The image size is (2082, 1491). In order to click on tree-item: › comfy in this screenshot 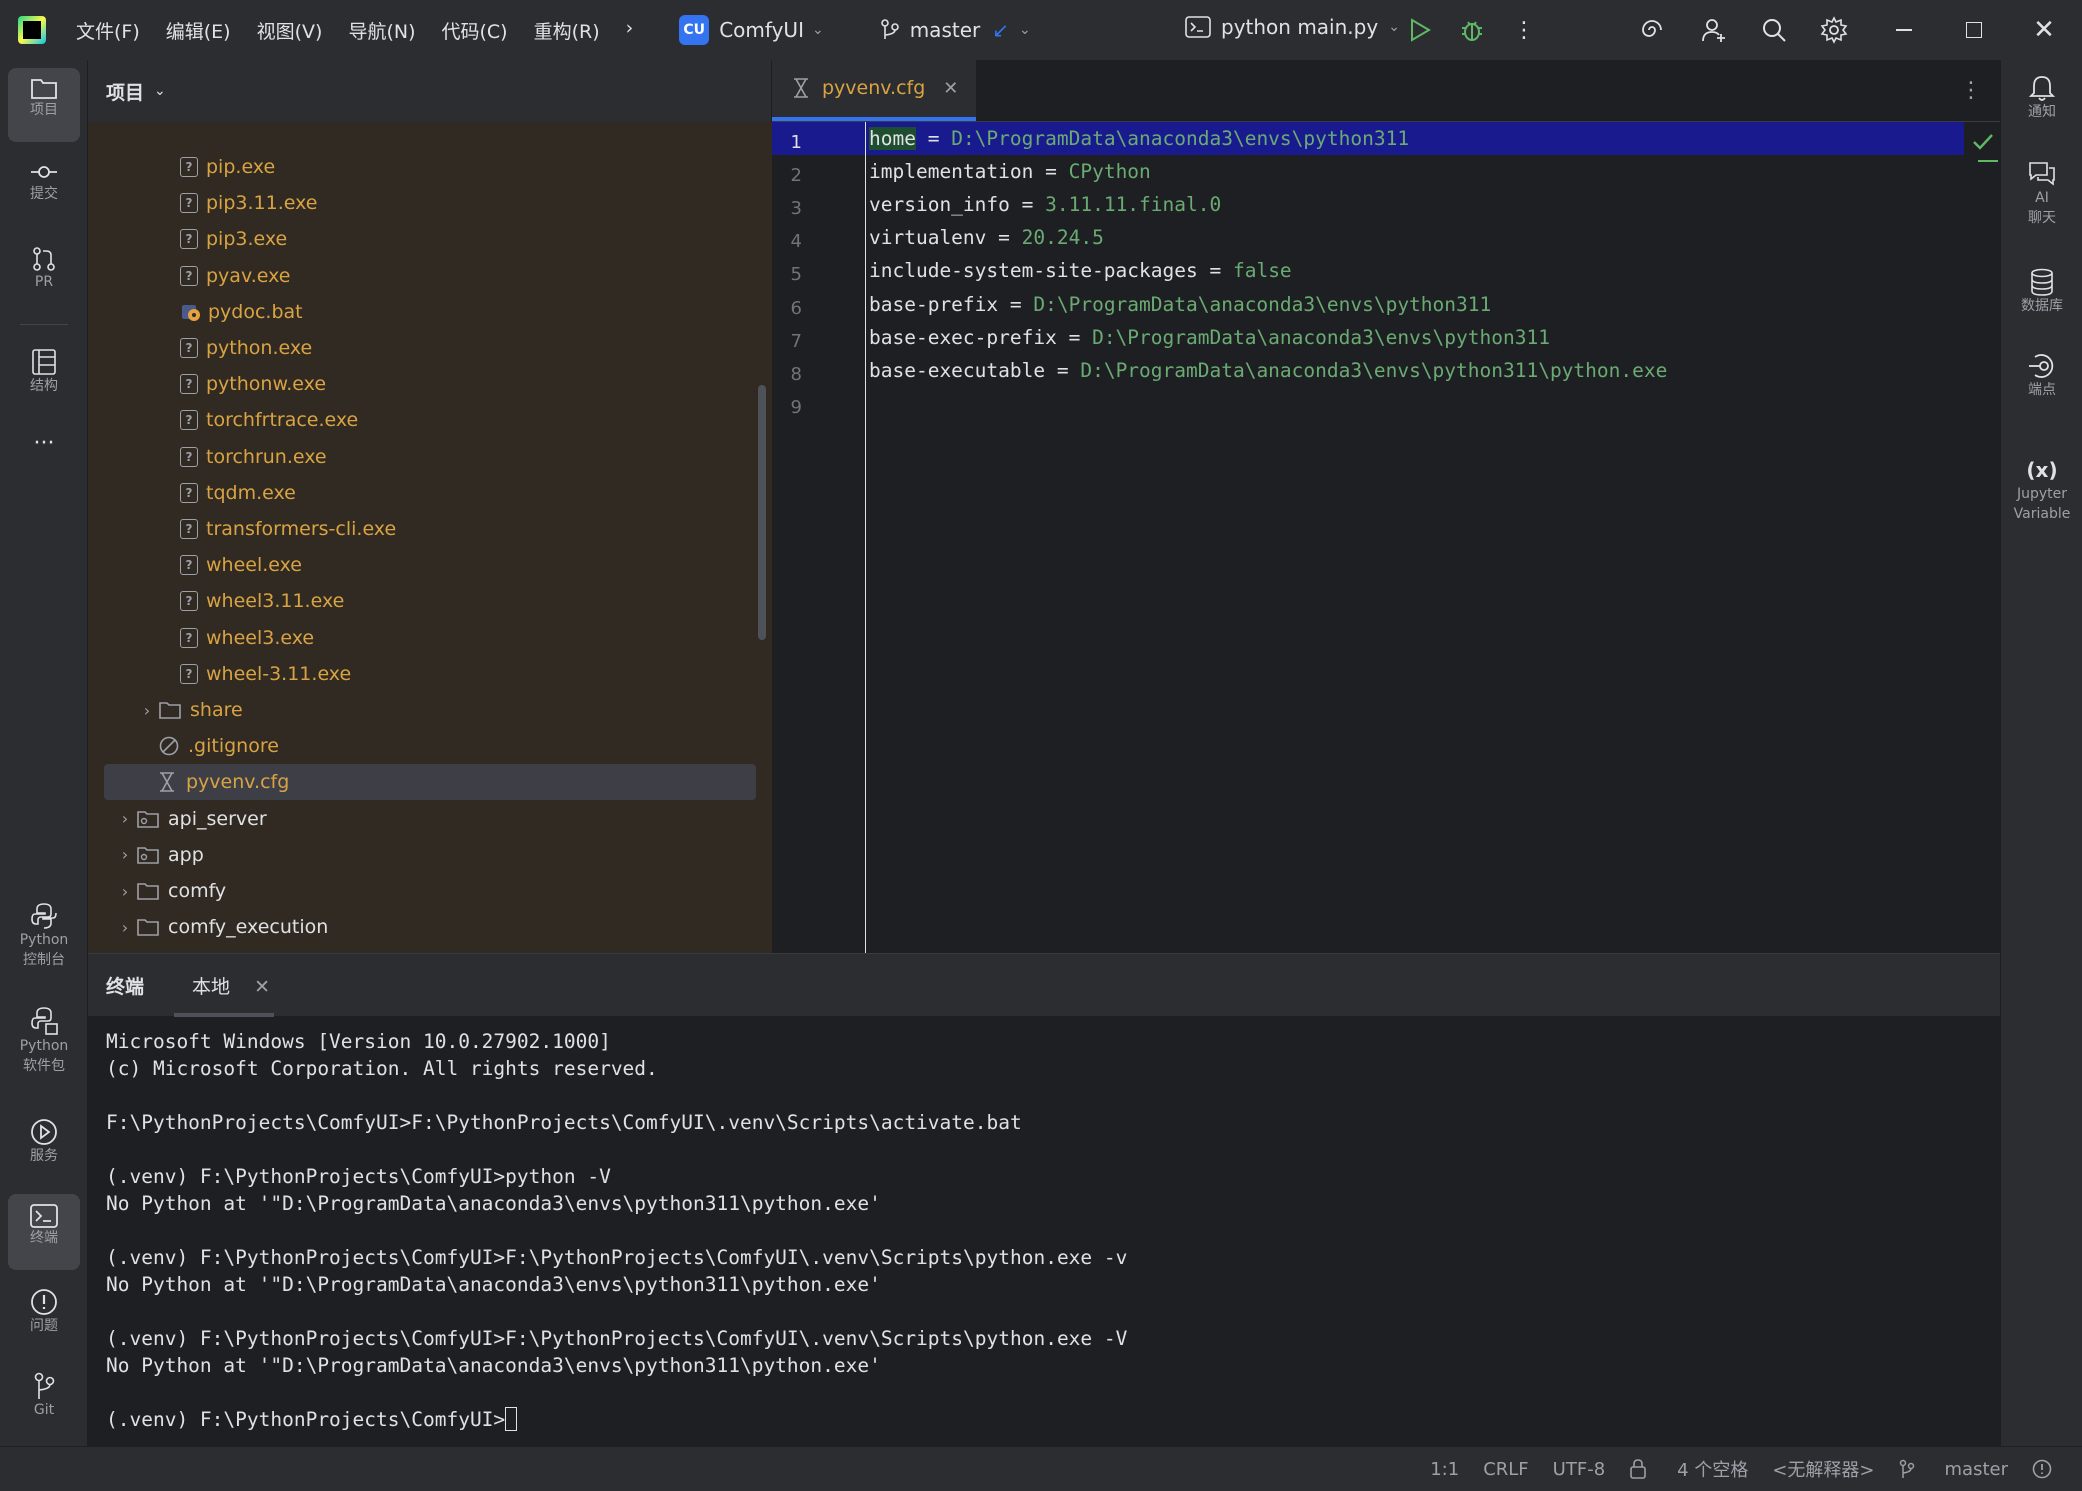, I will do `click(430, 891)`.